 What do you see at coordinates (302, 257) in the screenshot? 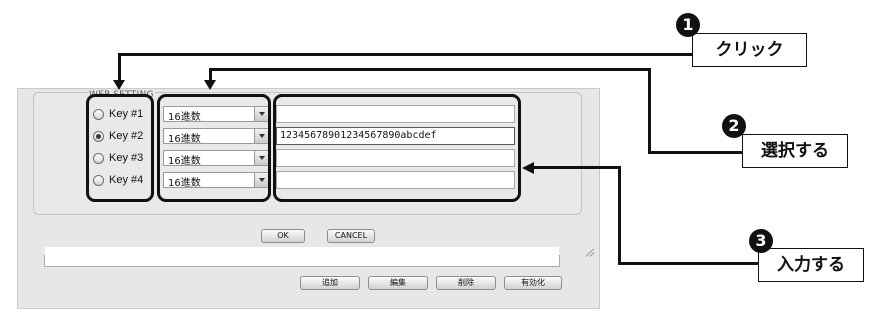
I see `entry-list` at bounding box center [302, 257].